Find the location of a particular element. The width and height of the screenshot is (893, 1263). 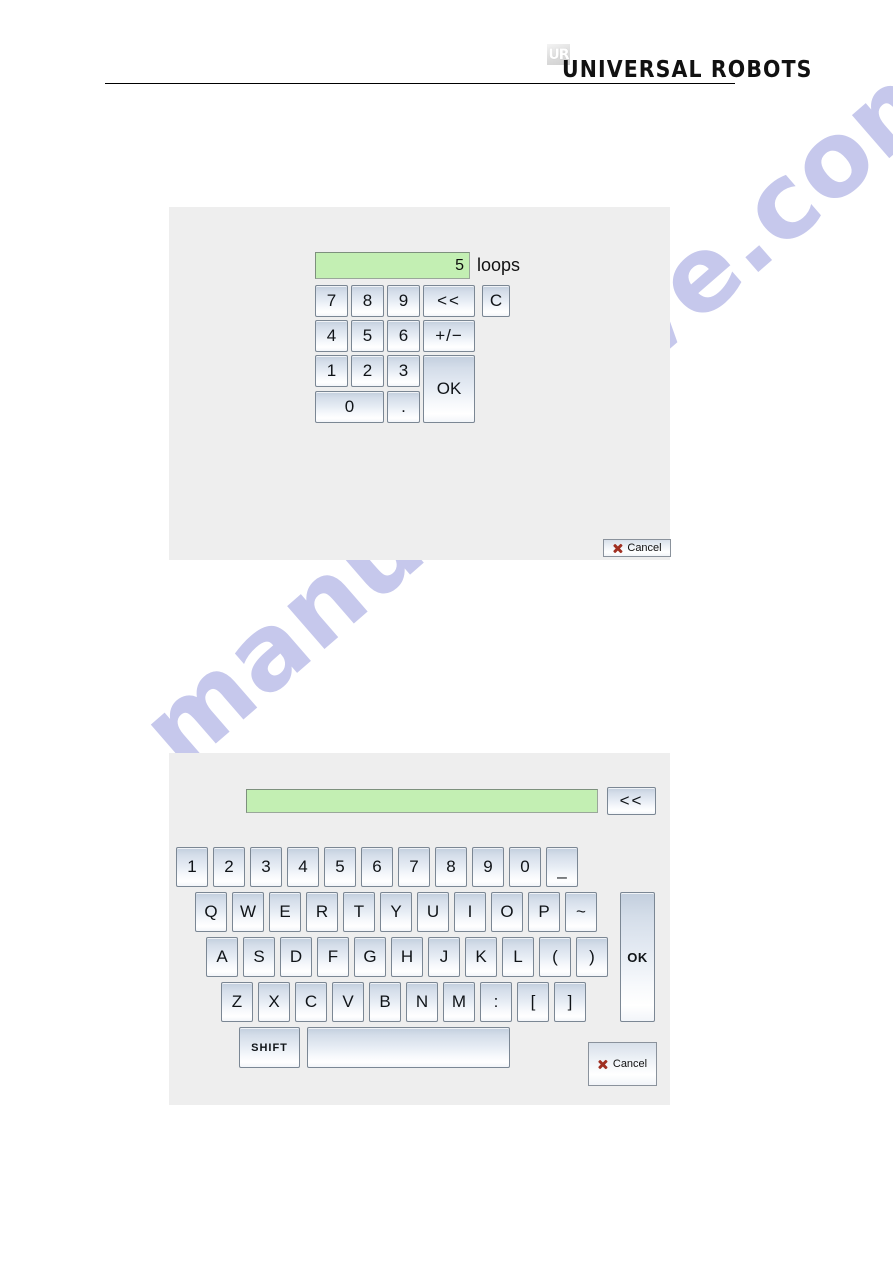

numeric-value-field: 5 is located at coordinates (392, 265).